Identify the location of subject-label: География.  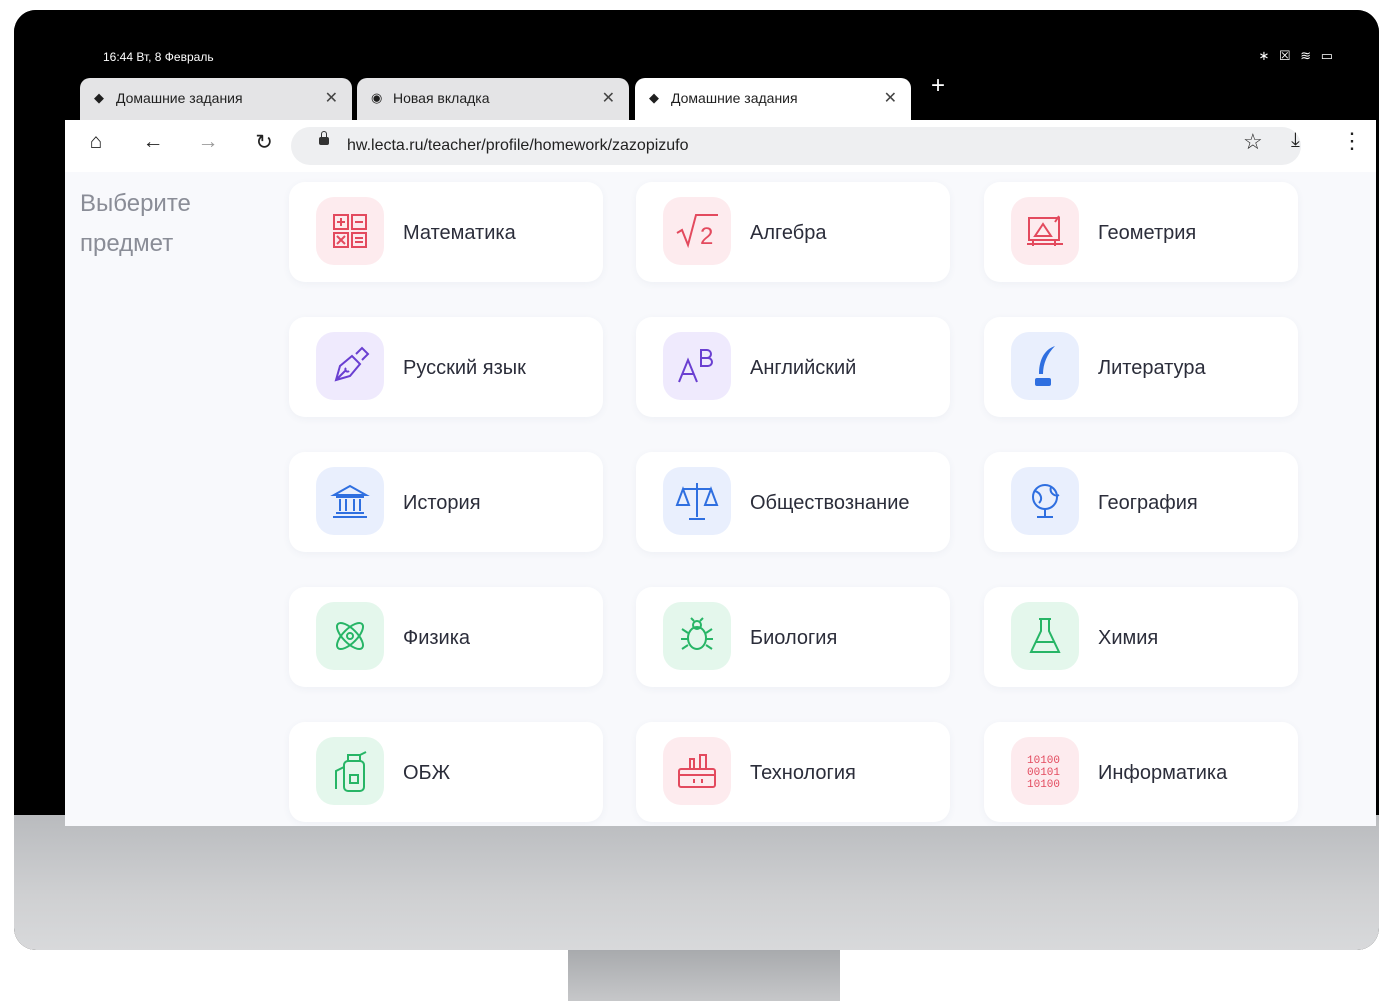
(1148, 503).